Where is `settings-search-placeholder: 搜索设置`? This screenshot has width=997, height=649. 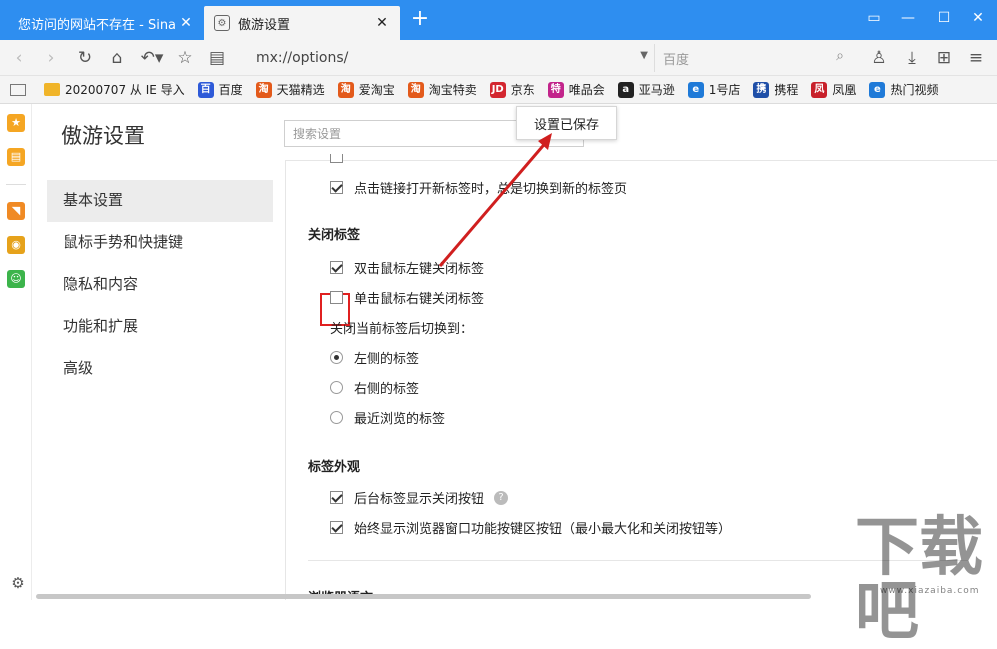 settings-search-placeholder: 搜索设置 is located at coordinates (317, 134).